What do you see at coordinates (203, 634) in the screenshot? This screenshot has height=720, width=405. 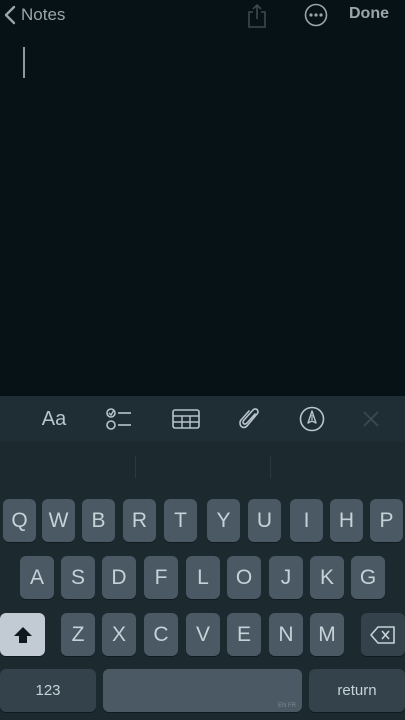 I see `key-v: V` at bounding box center [203, 634].